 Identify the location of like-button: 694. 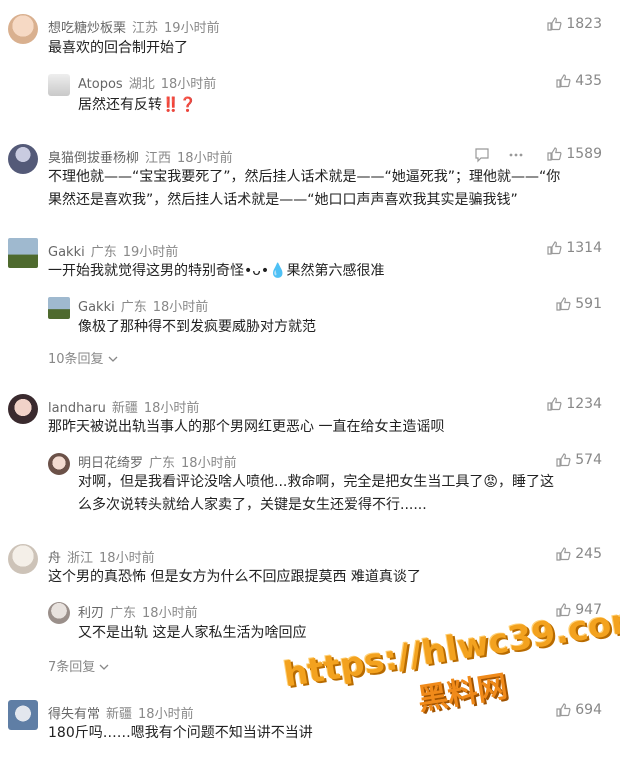
(578, 710).